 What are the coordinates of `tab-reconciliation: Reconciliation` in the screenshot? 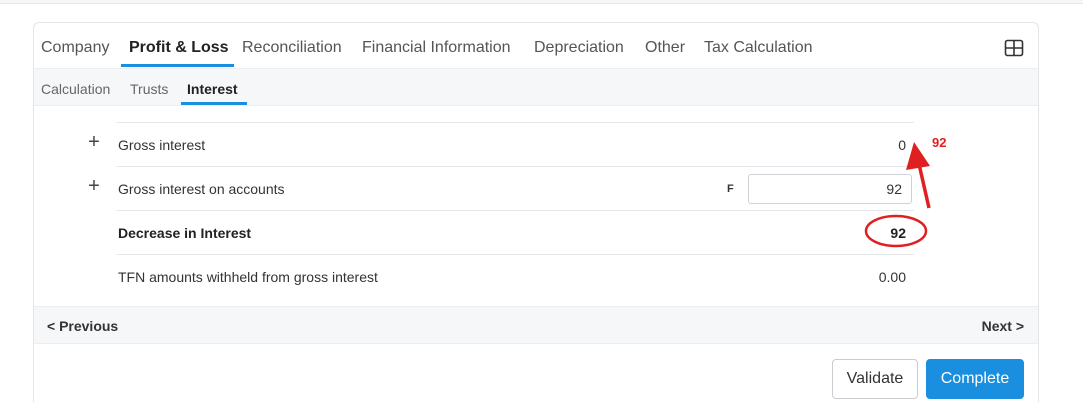 It's located at (292, 48).